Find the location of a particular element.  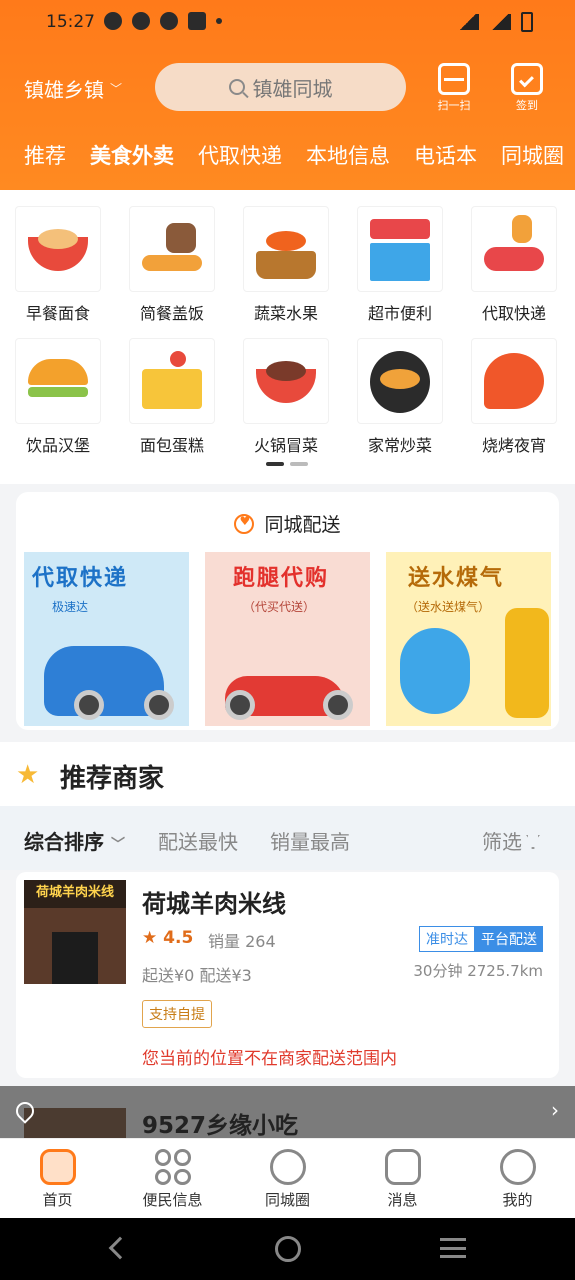

status-time: 15:27 is located at coordinates (70, 22).